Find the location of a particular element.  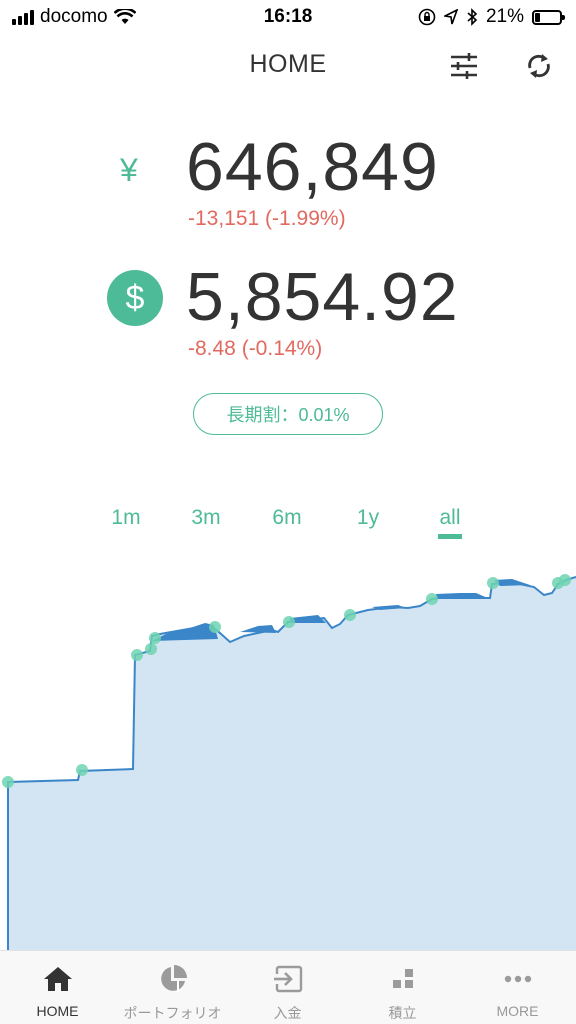

refresh-icon is located at coordinates (539, 66).